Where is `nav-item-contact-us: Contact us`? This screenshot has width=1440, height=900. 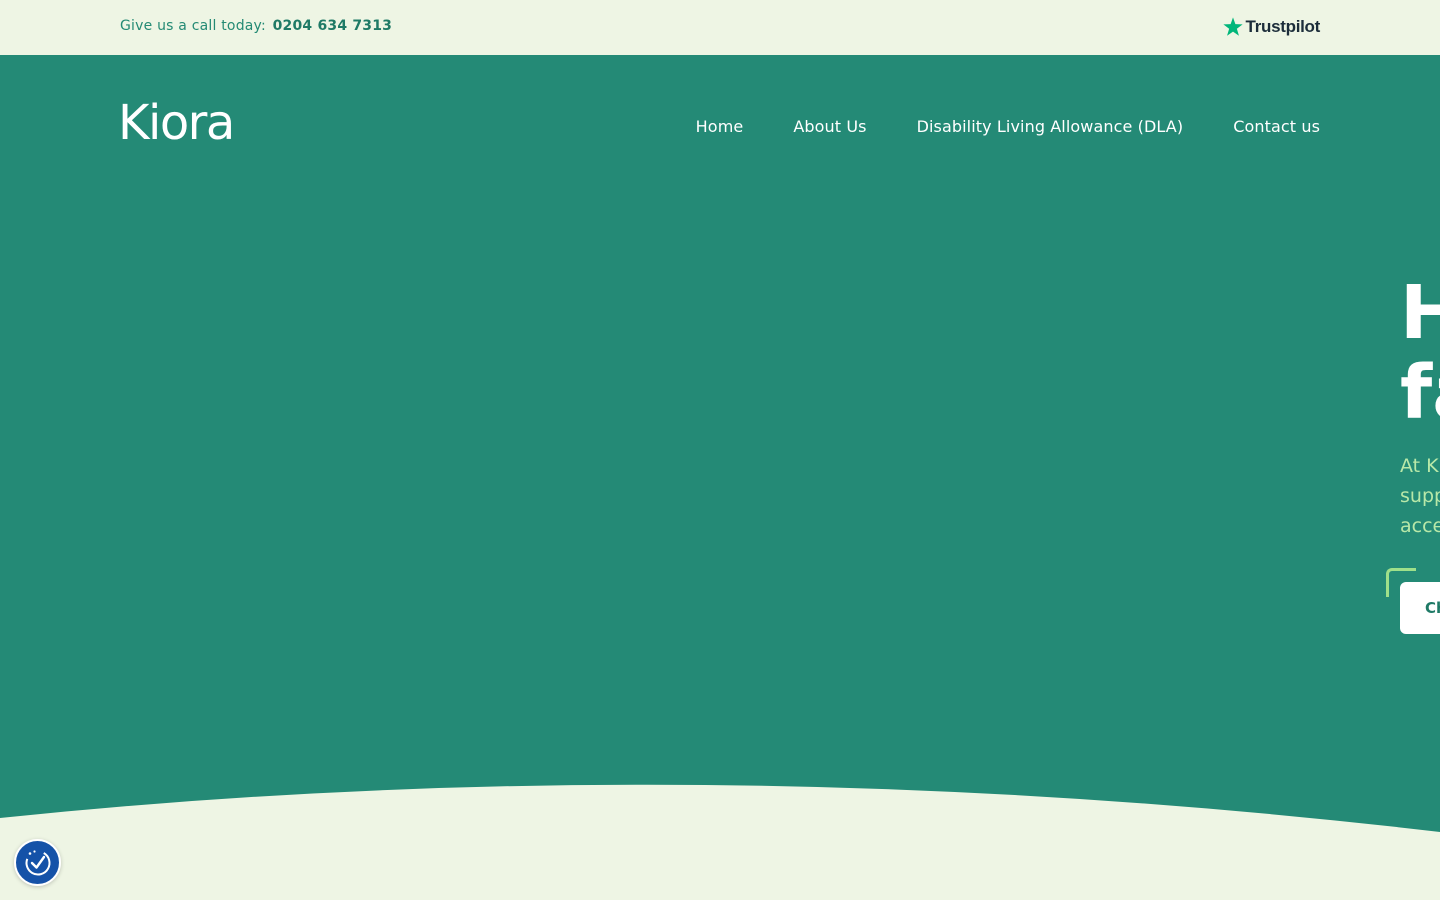
nav-item-contact-us: Contact us is located at coordinates (1276, 126).